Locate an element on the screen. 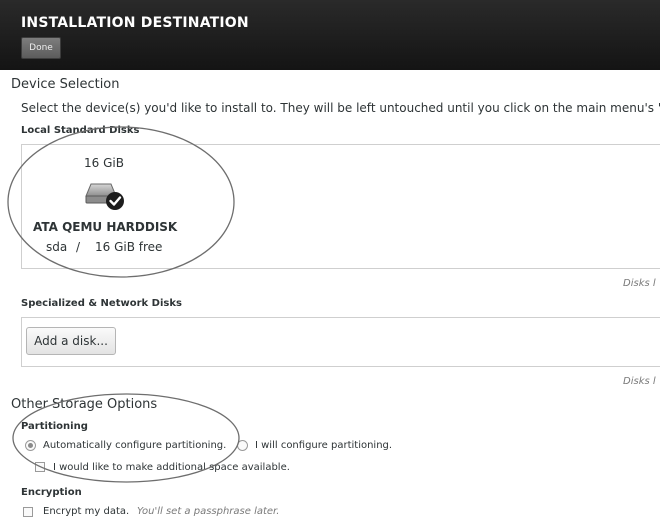 Image resolution: width=660 pixels, height=531 pixels. auto-partitioning-label: Automatically configure partitioning. is located at coordinates (134, 445).